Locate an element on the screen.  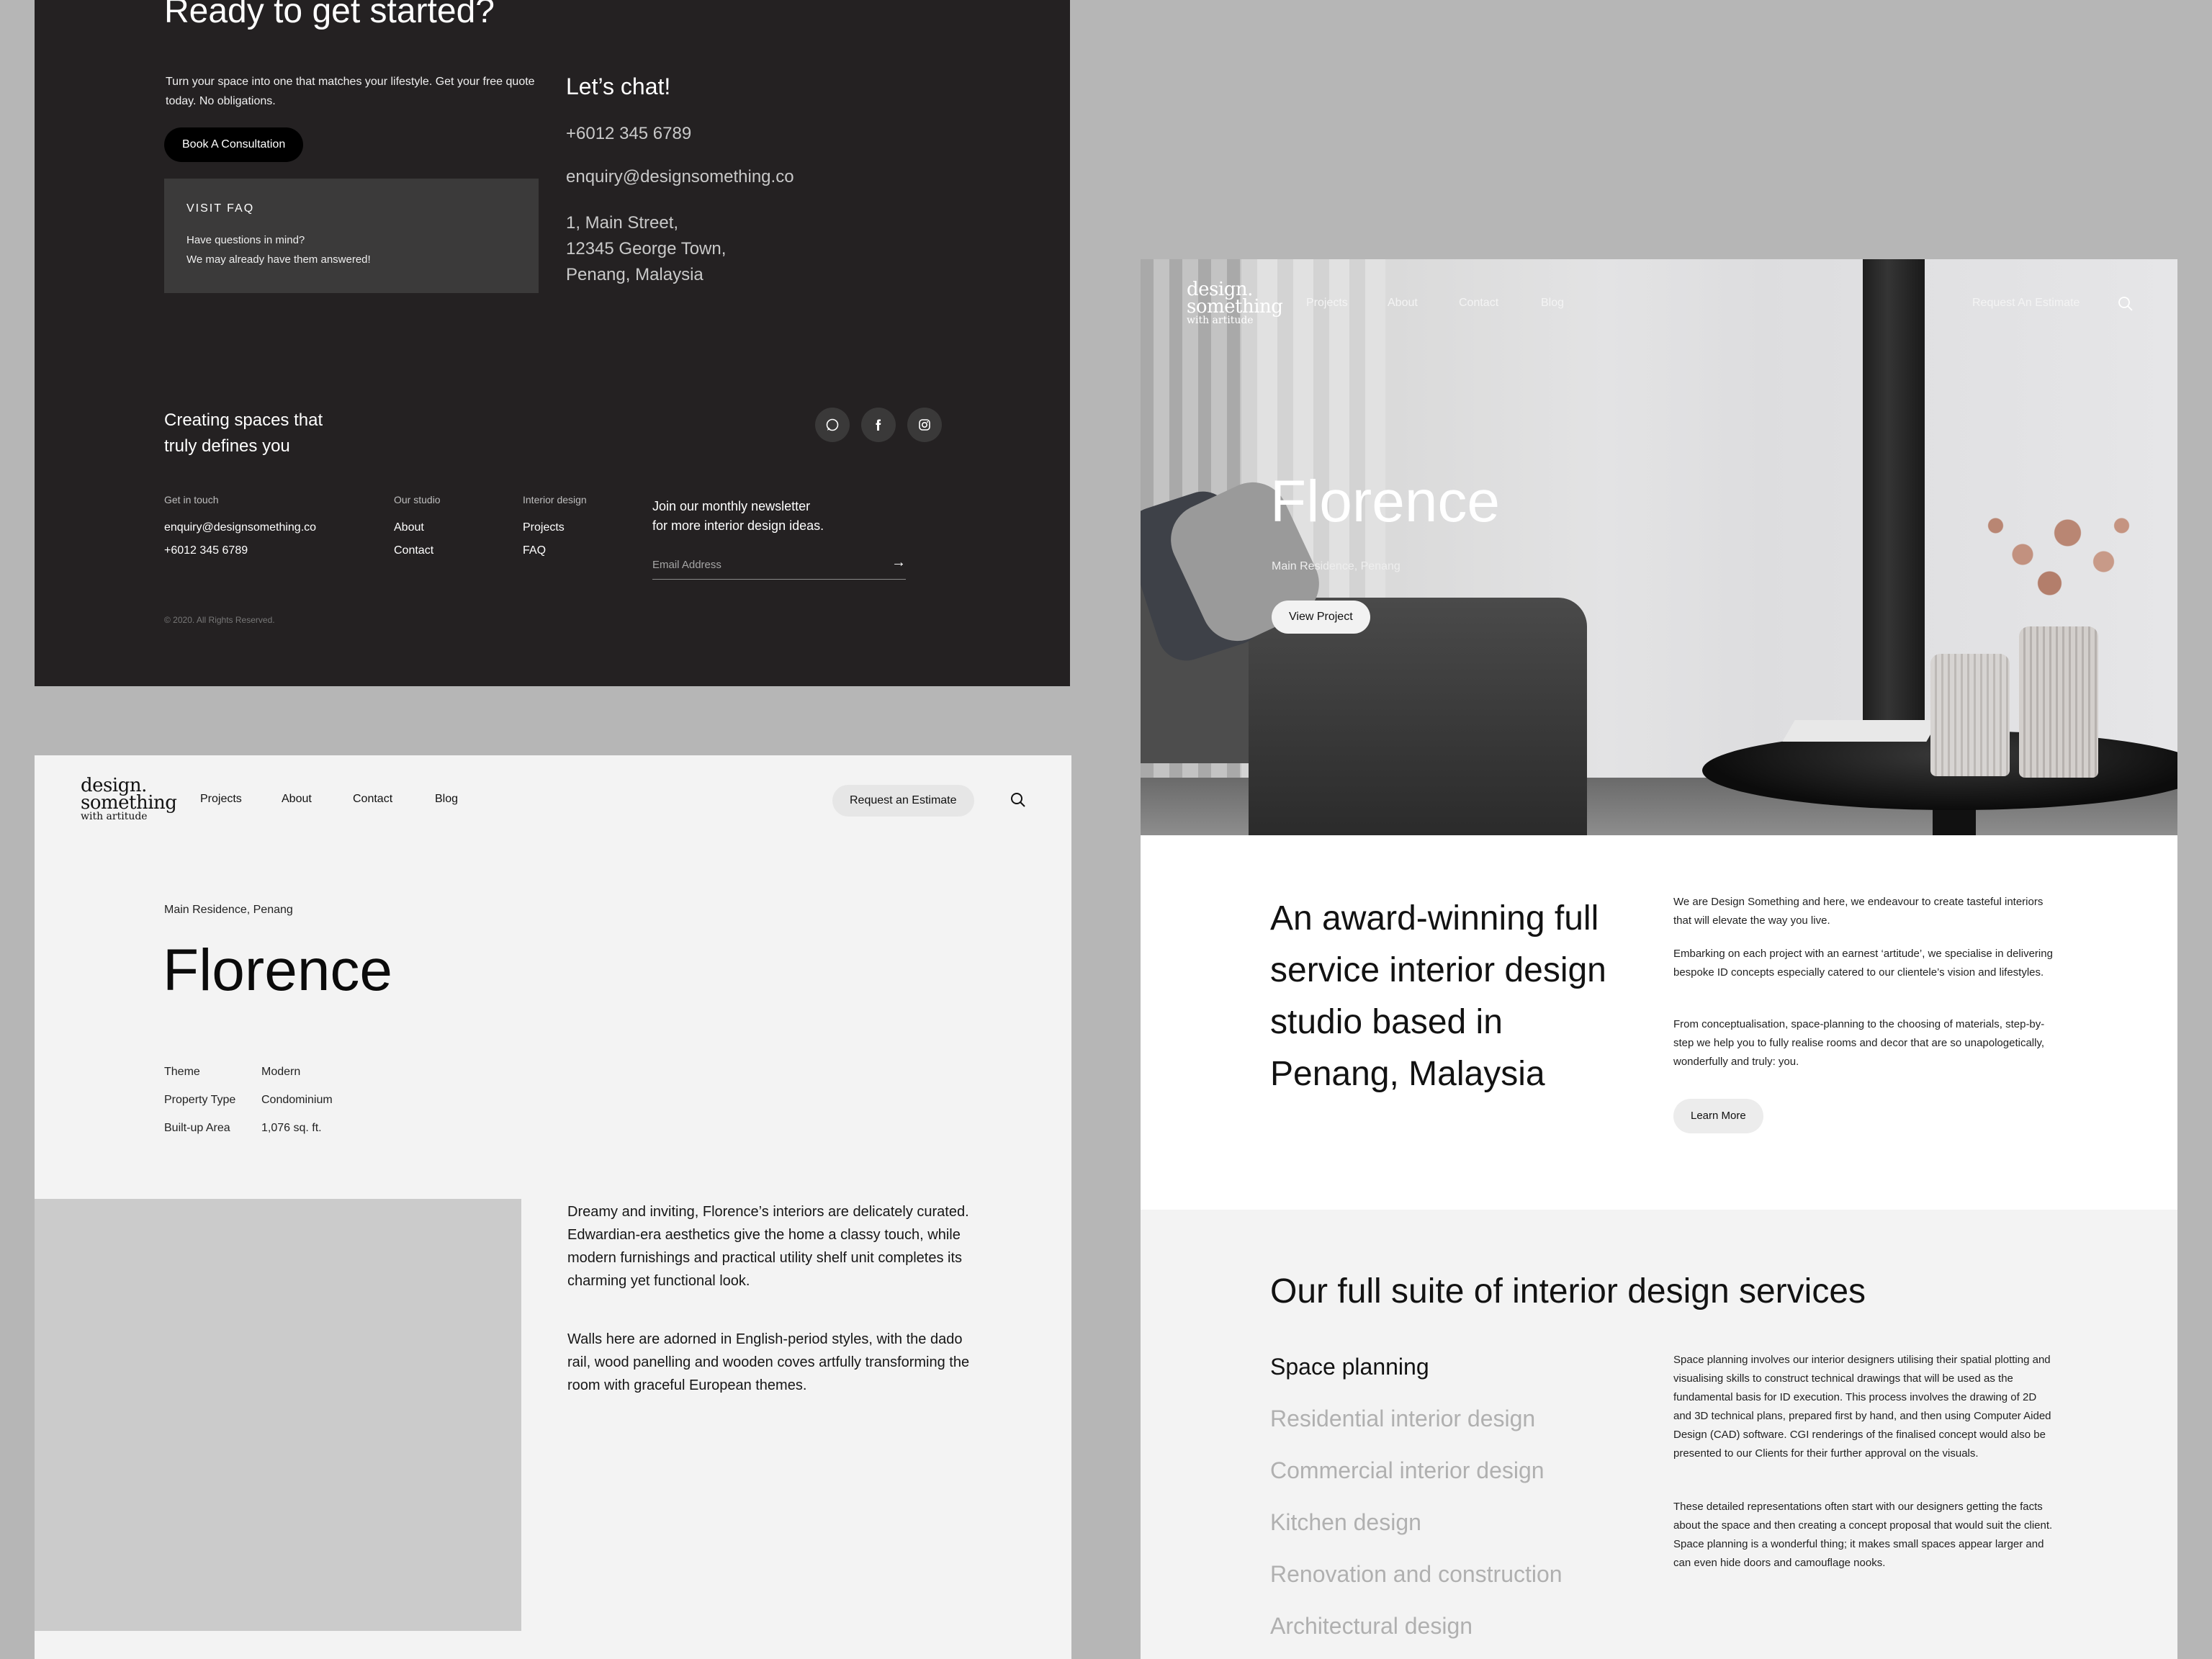
tagline-line-2: truly defines you is located at coordinates (227, 446).